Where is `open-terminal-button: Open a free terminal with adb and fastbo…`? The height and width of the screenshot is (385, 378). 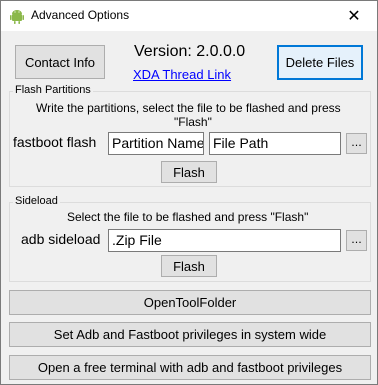 open-terminal-button: Open a free terminal with adb and fastbo… is located at coordinates (190, 367).